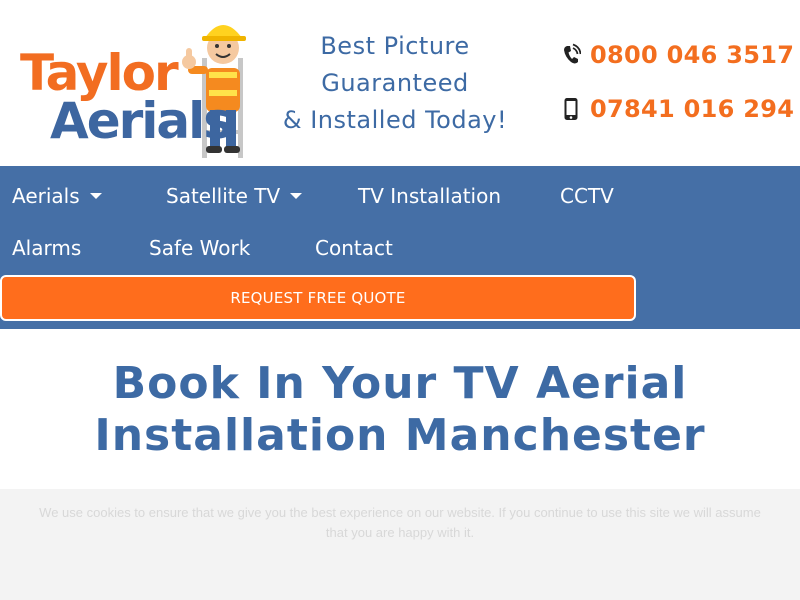  What do you see at coordinates (141, 121) in the screenshot?
I see `logo-text-aerials: Aerials` at bounding box center [141, 121].